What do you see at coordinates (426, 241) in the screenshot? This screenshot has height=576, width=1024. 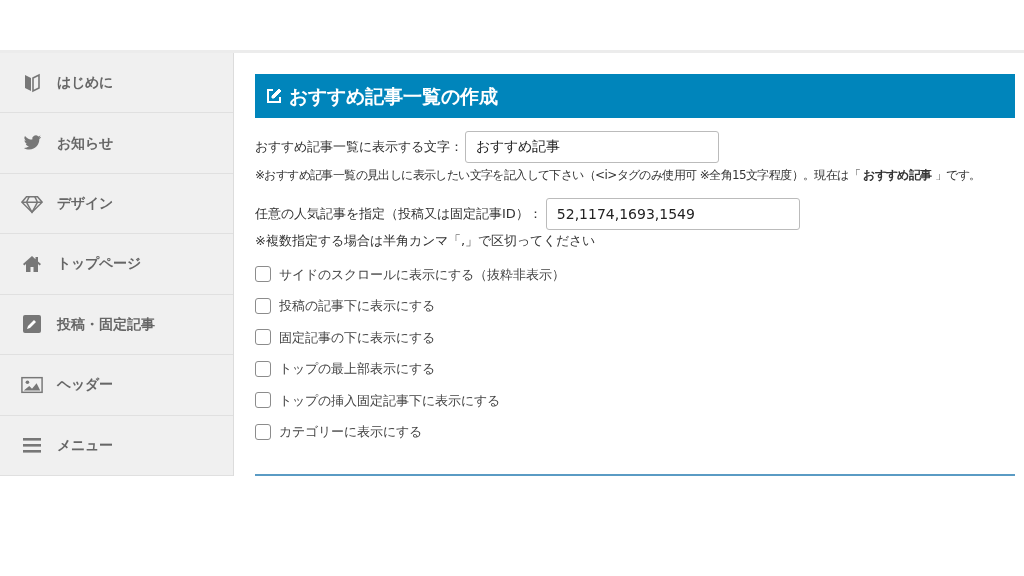 I see `hint-text: ※複数指定する場合は半角カンマ「,」で区切ってください` at bounding box center [426, 241].